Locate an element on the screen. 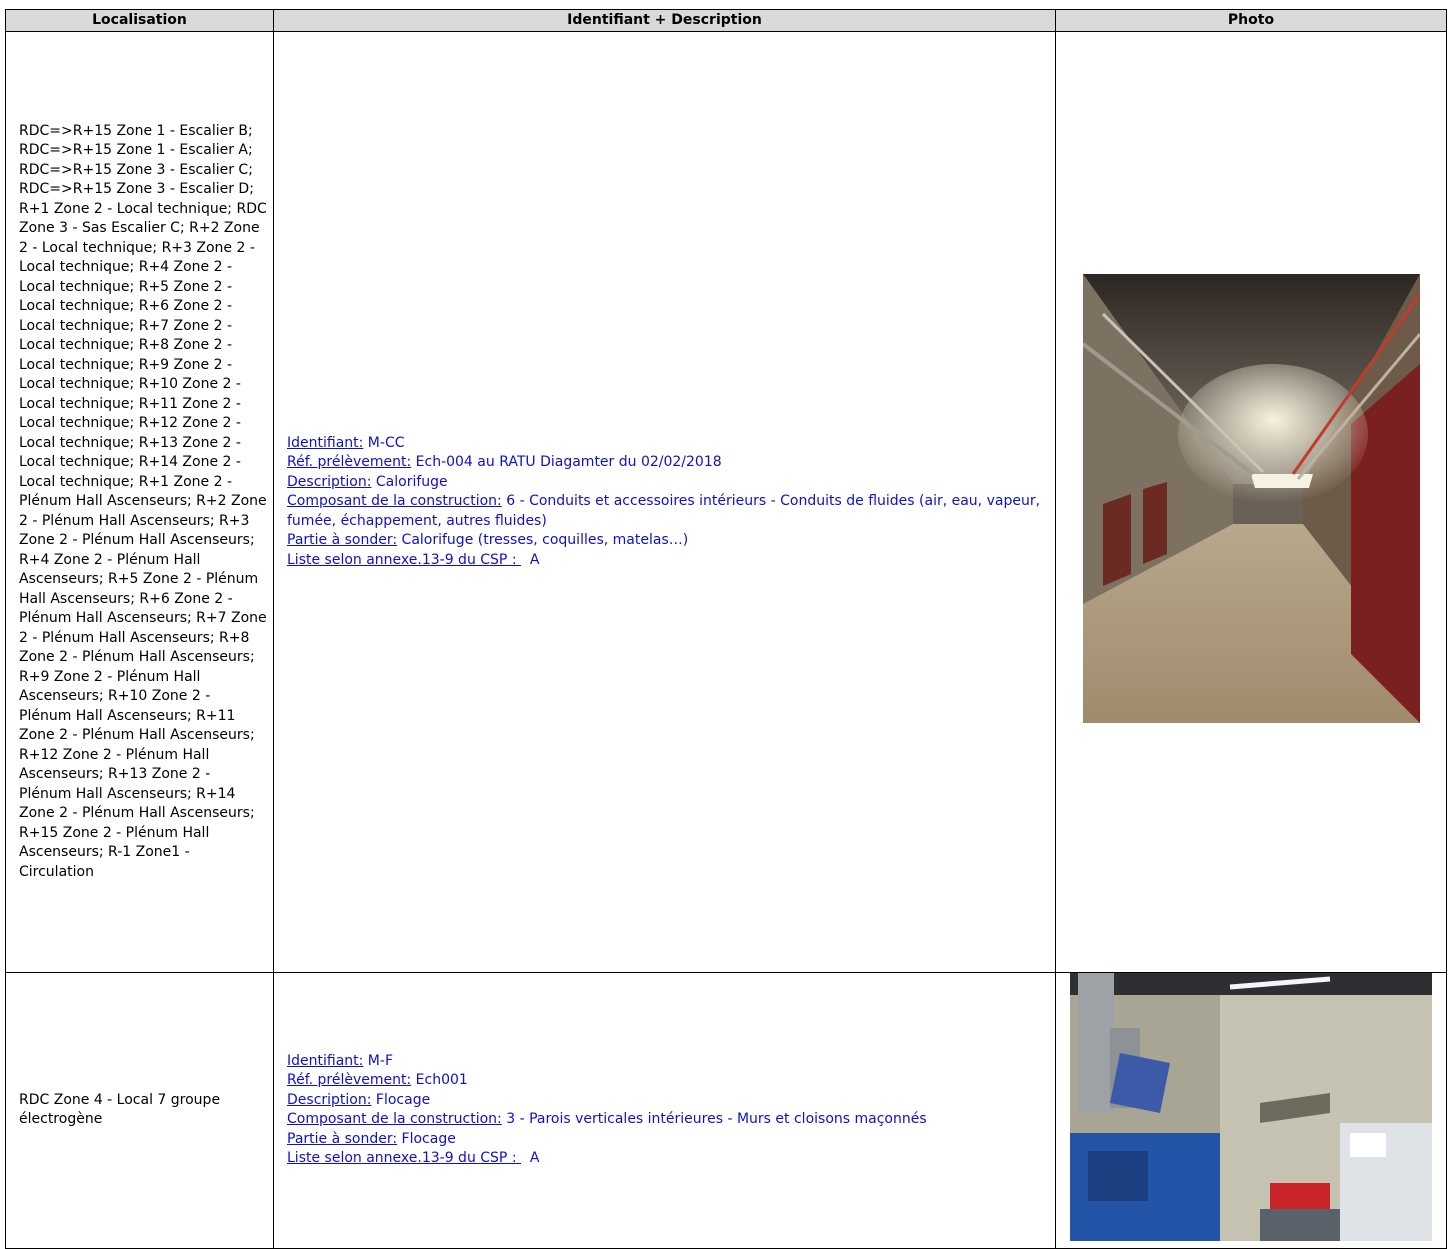 The width and height of the screenshot is (1451, 1249). localisation-cell: RDC Zone 4 - Local 7 groupe électrogène is located at coordinates (139, 1110).